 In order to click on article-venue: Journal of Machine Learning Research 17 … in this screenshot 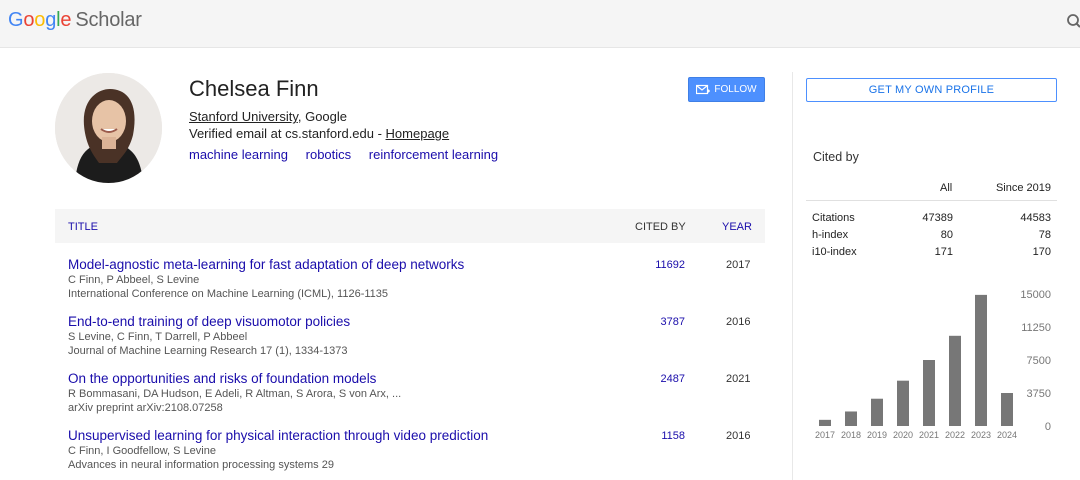, I will do `click(208, 351)`.